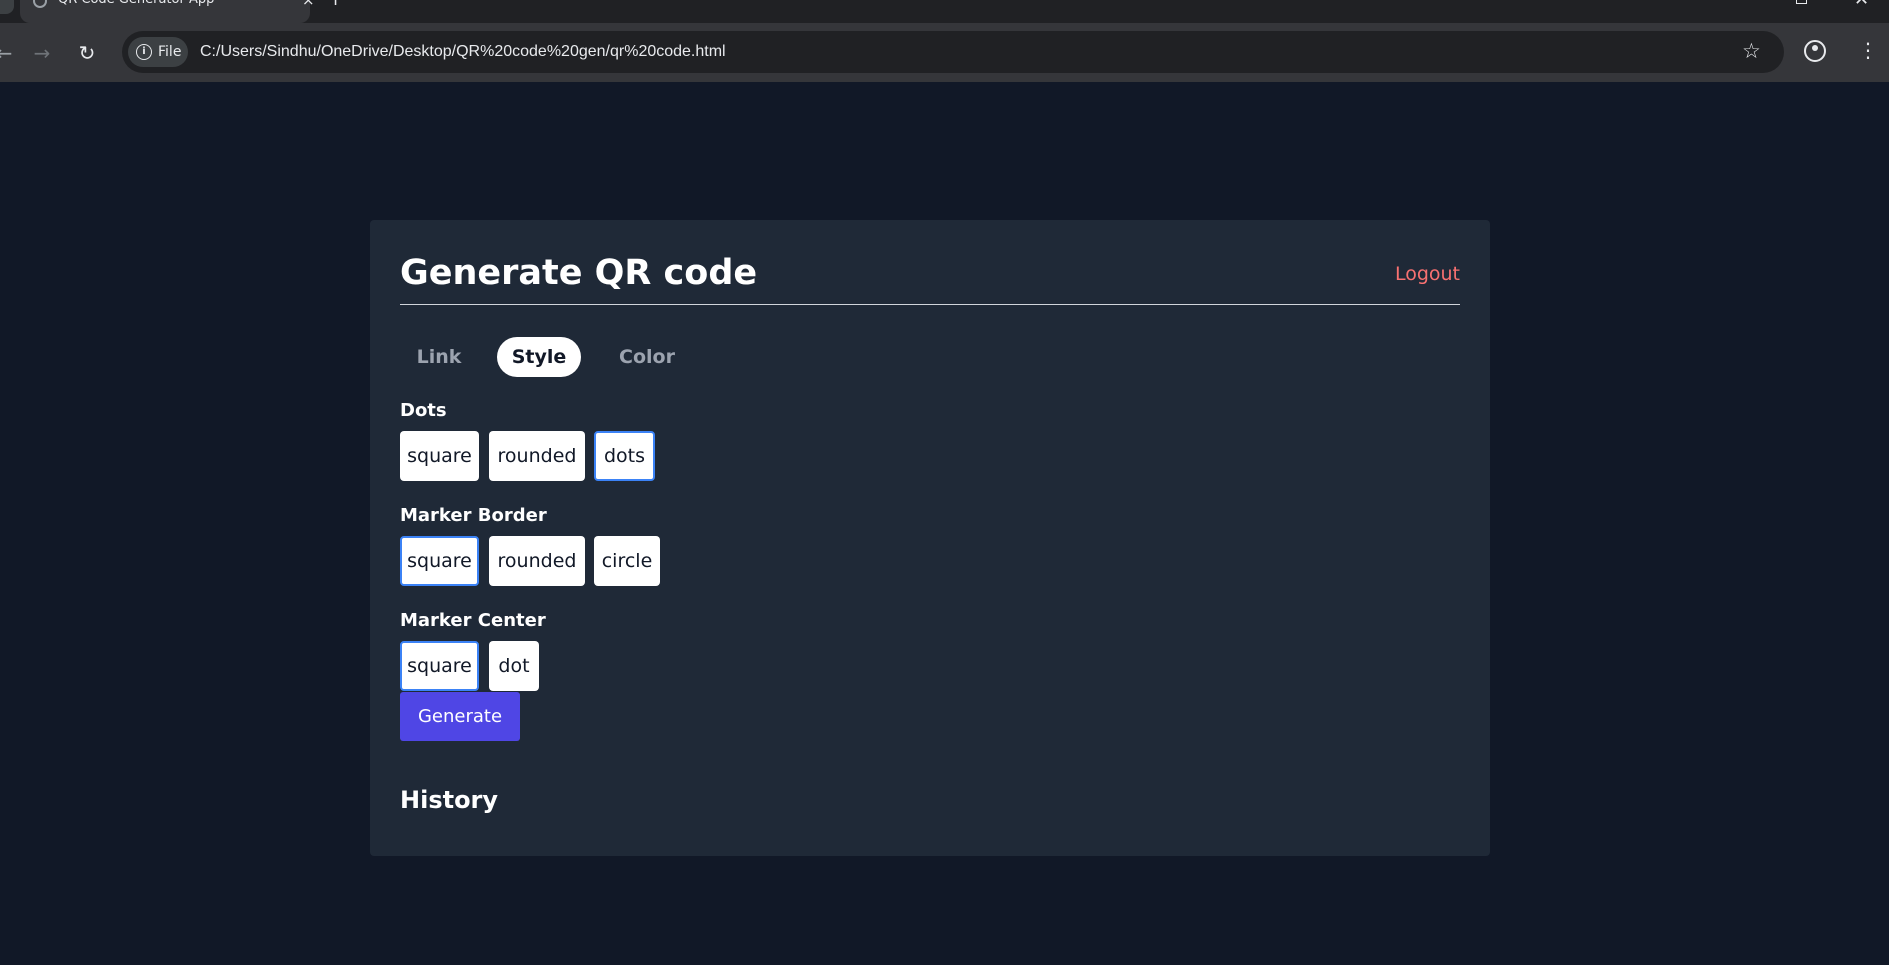 This screenshot has height=965, width=1889. I want to click on generate-button: Generate, so click(460, 716).